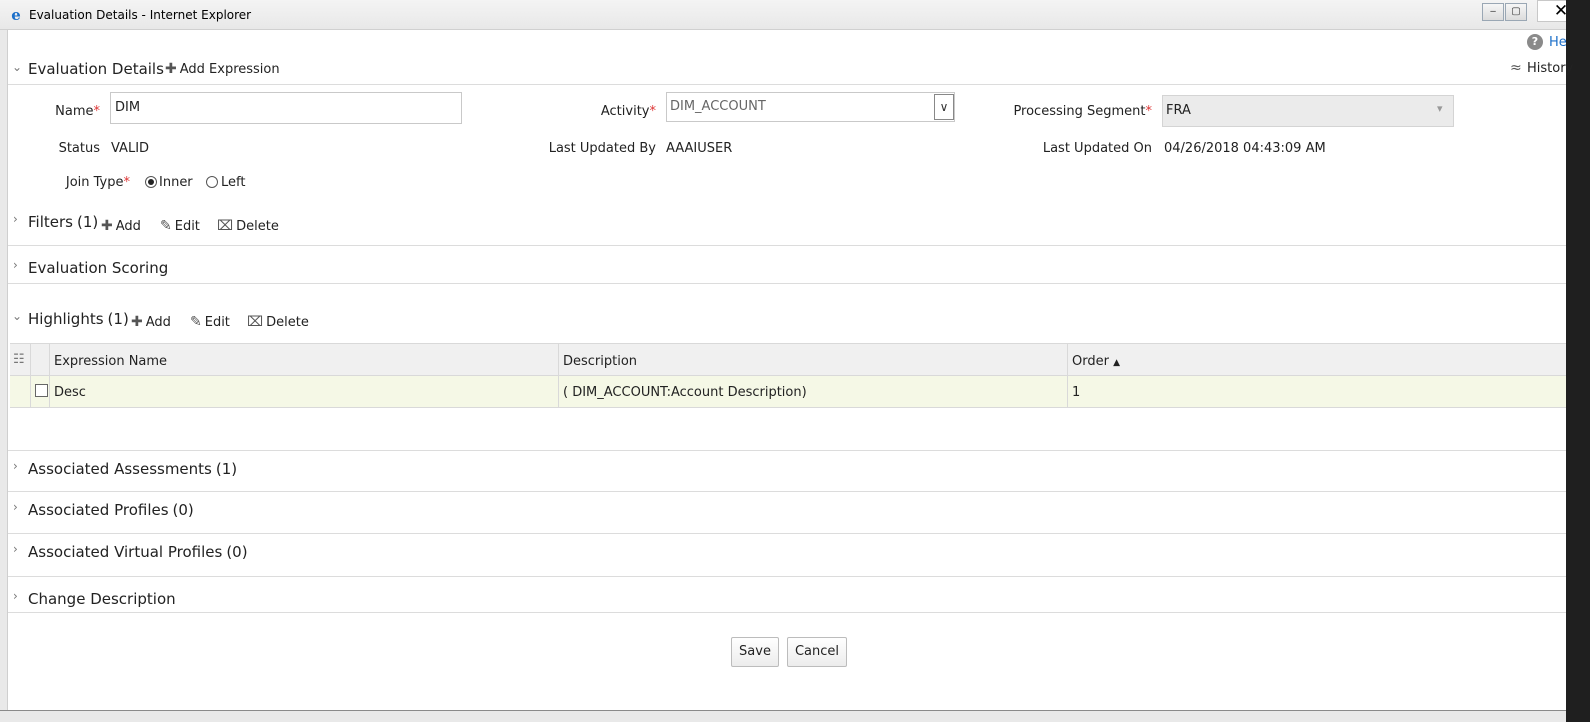 The image size is (1590, 722). Describe the element at coordinates (1178, 110) in the screenshot. I see `processing-segment-value: FRA` at that location.